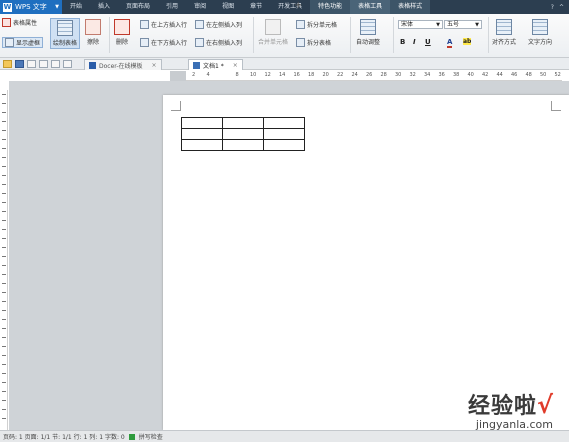 The height and width of the screenshot is (442, 569). What do you see at coordinates (93, 32) in the screenshot?
I see `eraser-button: 擦除` at bounding box center [93, 32].